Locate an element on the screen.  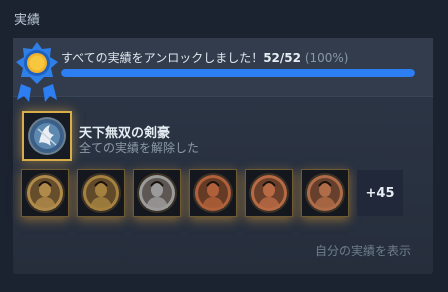
kanji-emblem-icon is located at coordinates (213, 193).